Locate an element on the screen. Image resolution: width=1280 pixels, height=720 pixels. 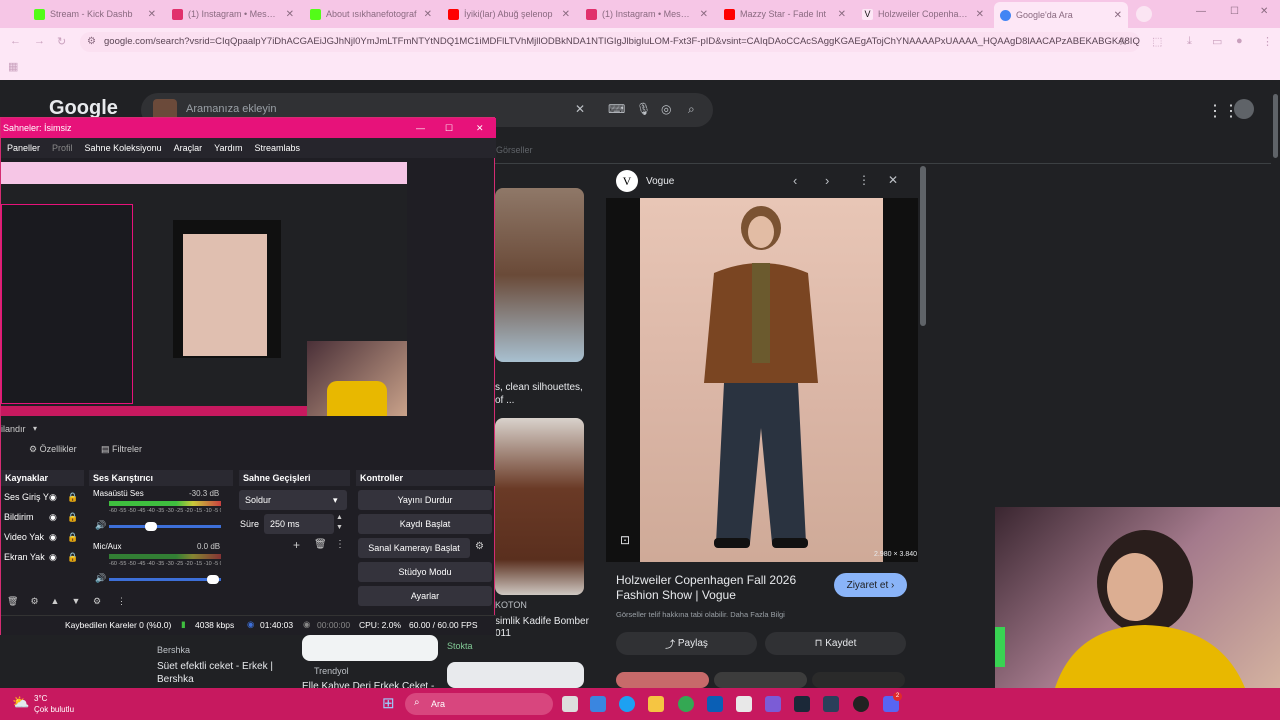
obs-preview is located at coordinates (204, 289).